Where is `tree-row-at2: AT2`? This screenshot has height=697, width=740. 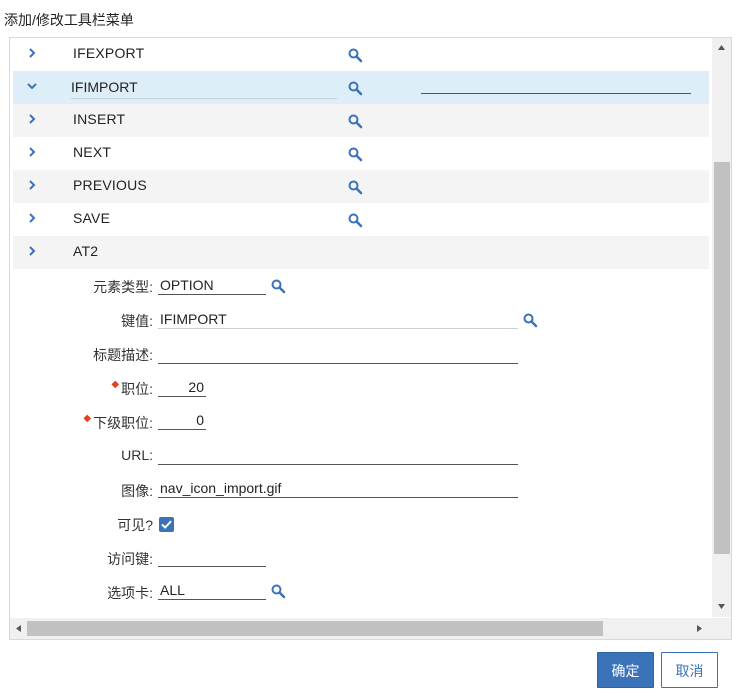
tree-row-at2: AT2 is located at coordinates (361, 252).